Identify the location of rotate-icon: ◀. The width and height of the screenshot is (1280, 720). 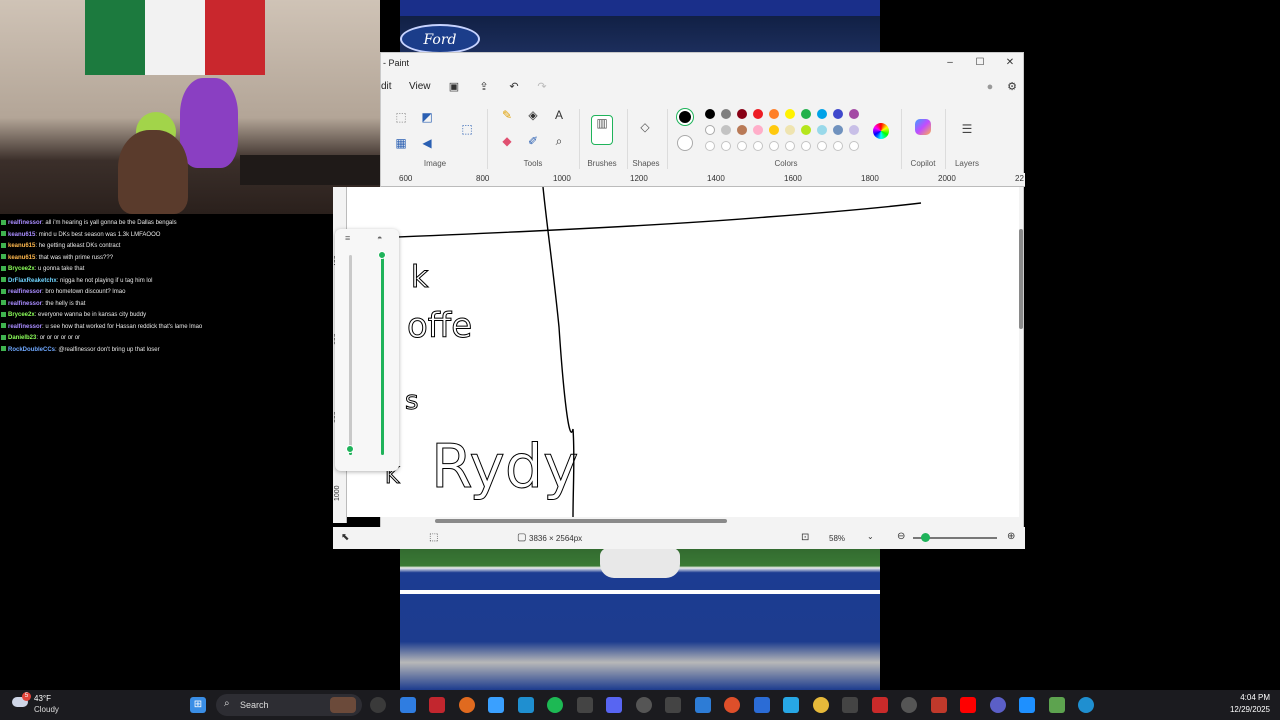
(427, 143).